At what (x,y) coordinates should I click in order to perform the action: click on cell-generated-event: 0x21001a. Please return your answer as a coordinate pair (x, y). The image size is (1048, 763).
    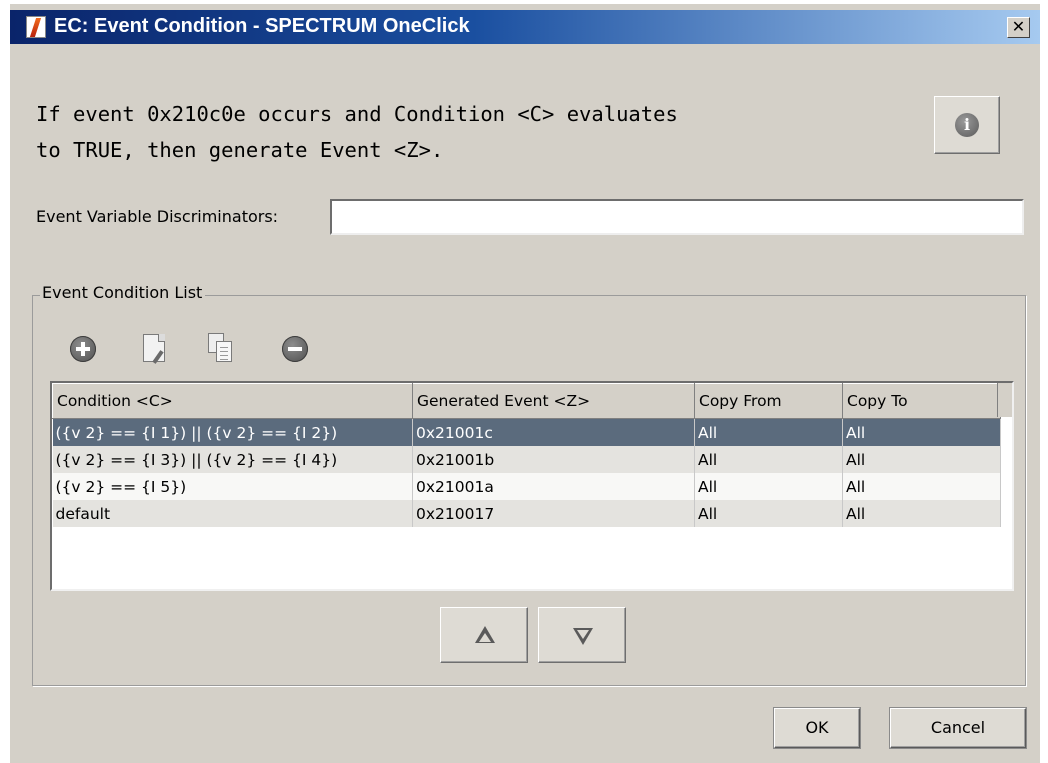
    Looking at the image, I should click on (553, 486).